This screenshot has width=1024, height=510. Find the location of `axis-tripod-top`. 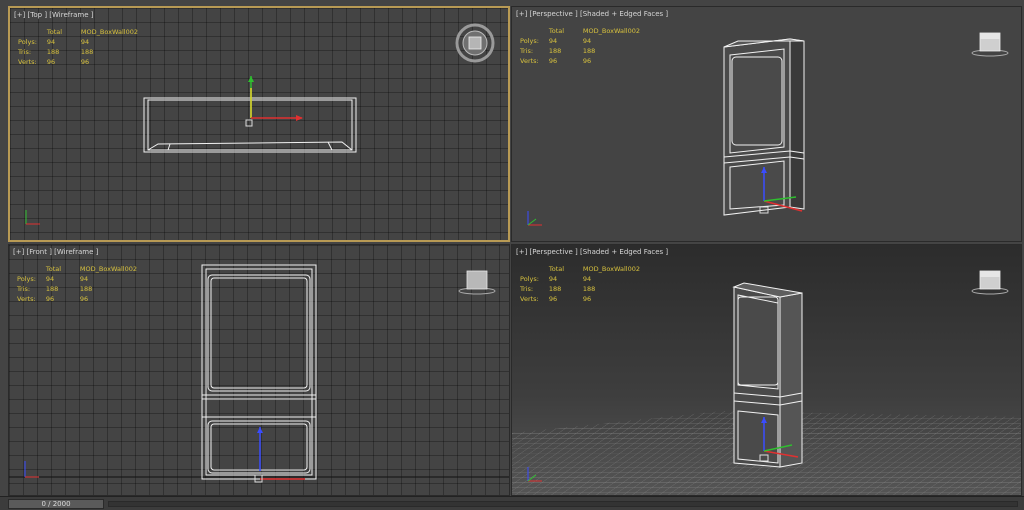

axis-tripod-top is located at coordinates (32, 217).